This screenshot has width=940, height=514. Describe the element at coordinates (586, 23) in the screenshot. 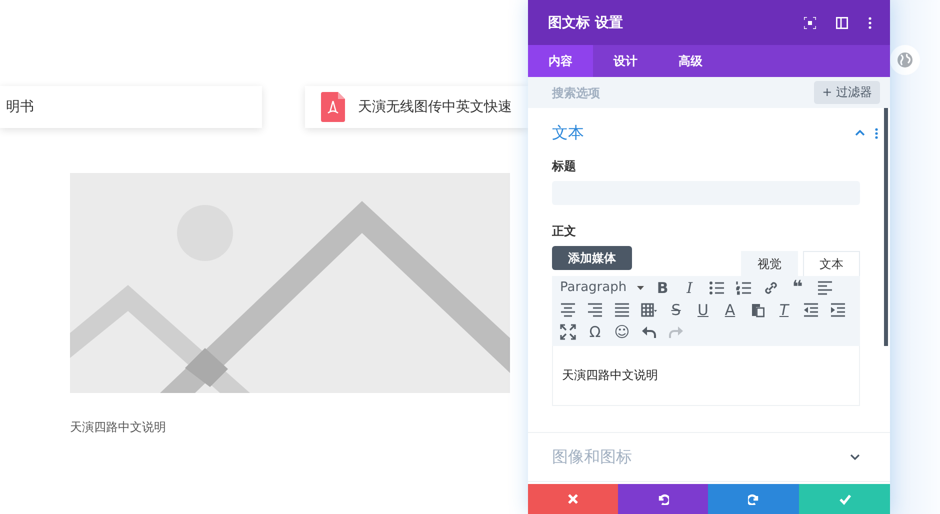

I see `panel-title: 图文标 设置` at that location.